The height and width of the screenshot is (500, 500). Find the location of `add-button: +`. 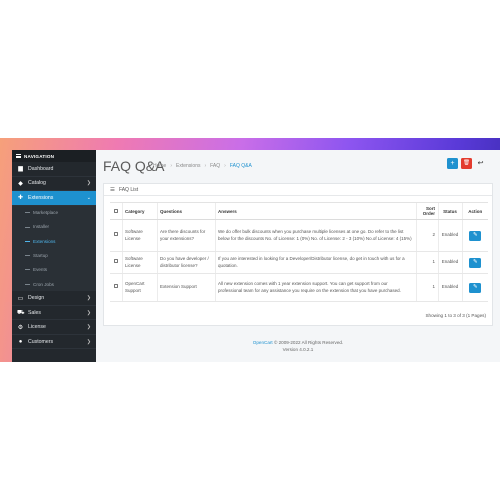

add-button: + is located at coordinates (452, 163).